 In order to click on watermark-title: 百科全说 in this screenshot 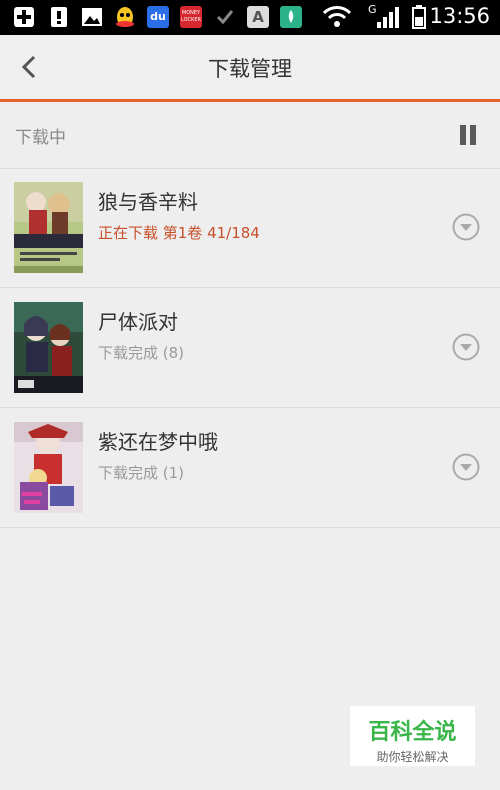, I will do `click(412, 732)`.